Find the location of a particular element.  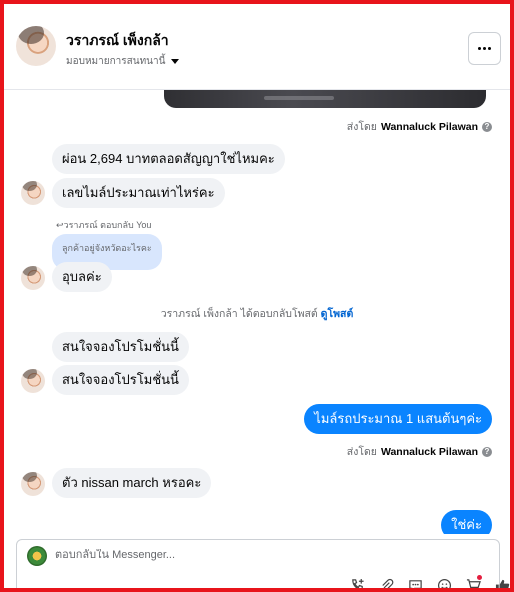

thumbs-up-icon is located at coordinates (501, 582).